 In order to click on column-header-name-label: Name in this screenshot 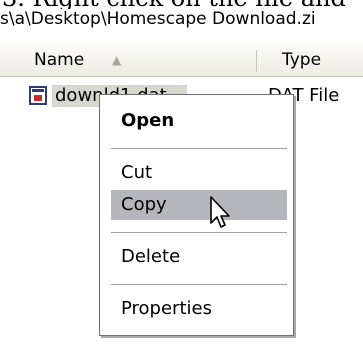, I will do `click(59, 60)`.